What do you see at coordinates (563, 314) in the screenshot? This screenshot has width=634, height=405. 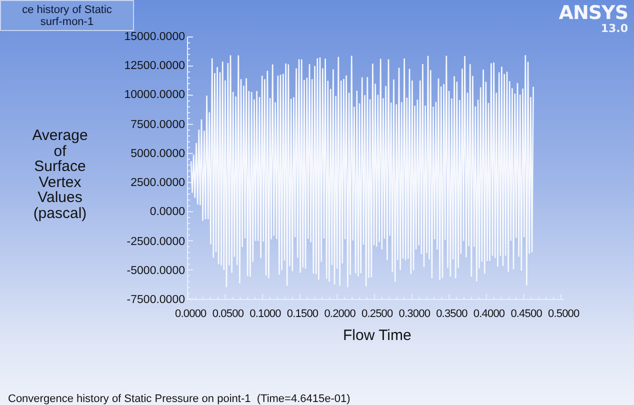 I see `x-tick-label: 0.5000` at bounding box center [563, 314].